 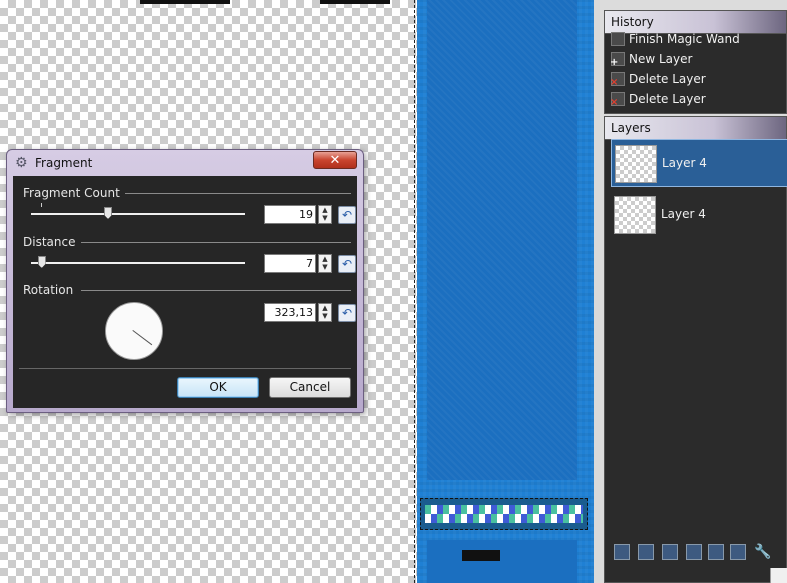 What do you see at coordinates (138, 214) in the screenshot?
I see `fragment-count-track` at bounding box center [138, 214].